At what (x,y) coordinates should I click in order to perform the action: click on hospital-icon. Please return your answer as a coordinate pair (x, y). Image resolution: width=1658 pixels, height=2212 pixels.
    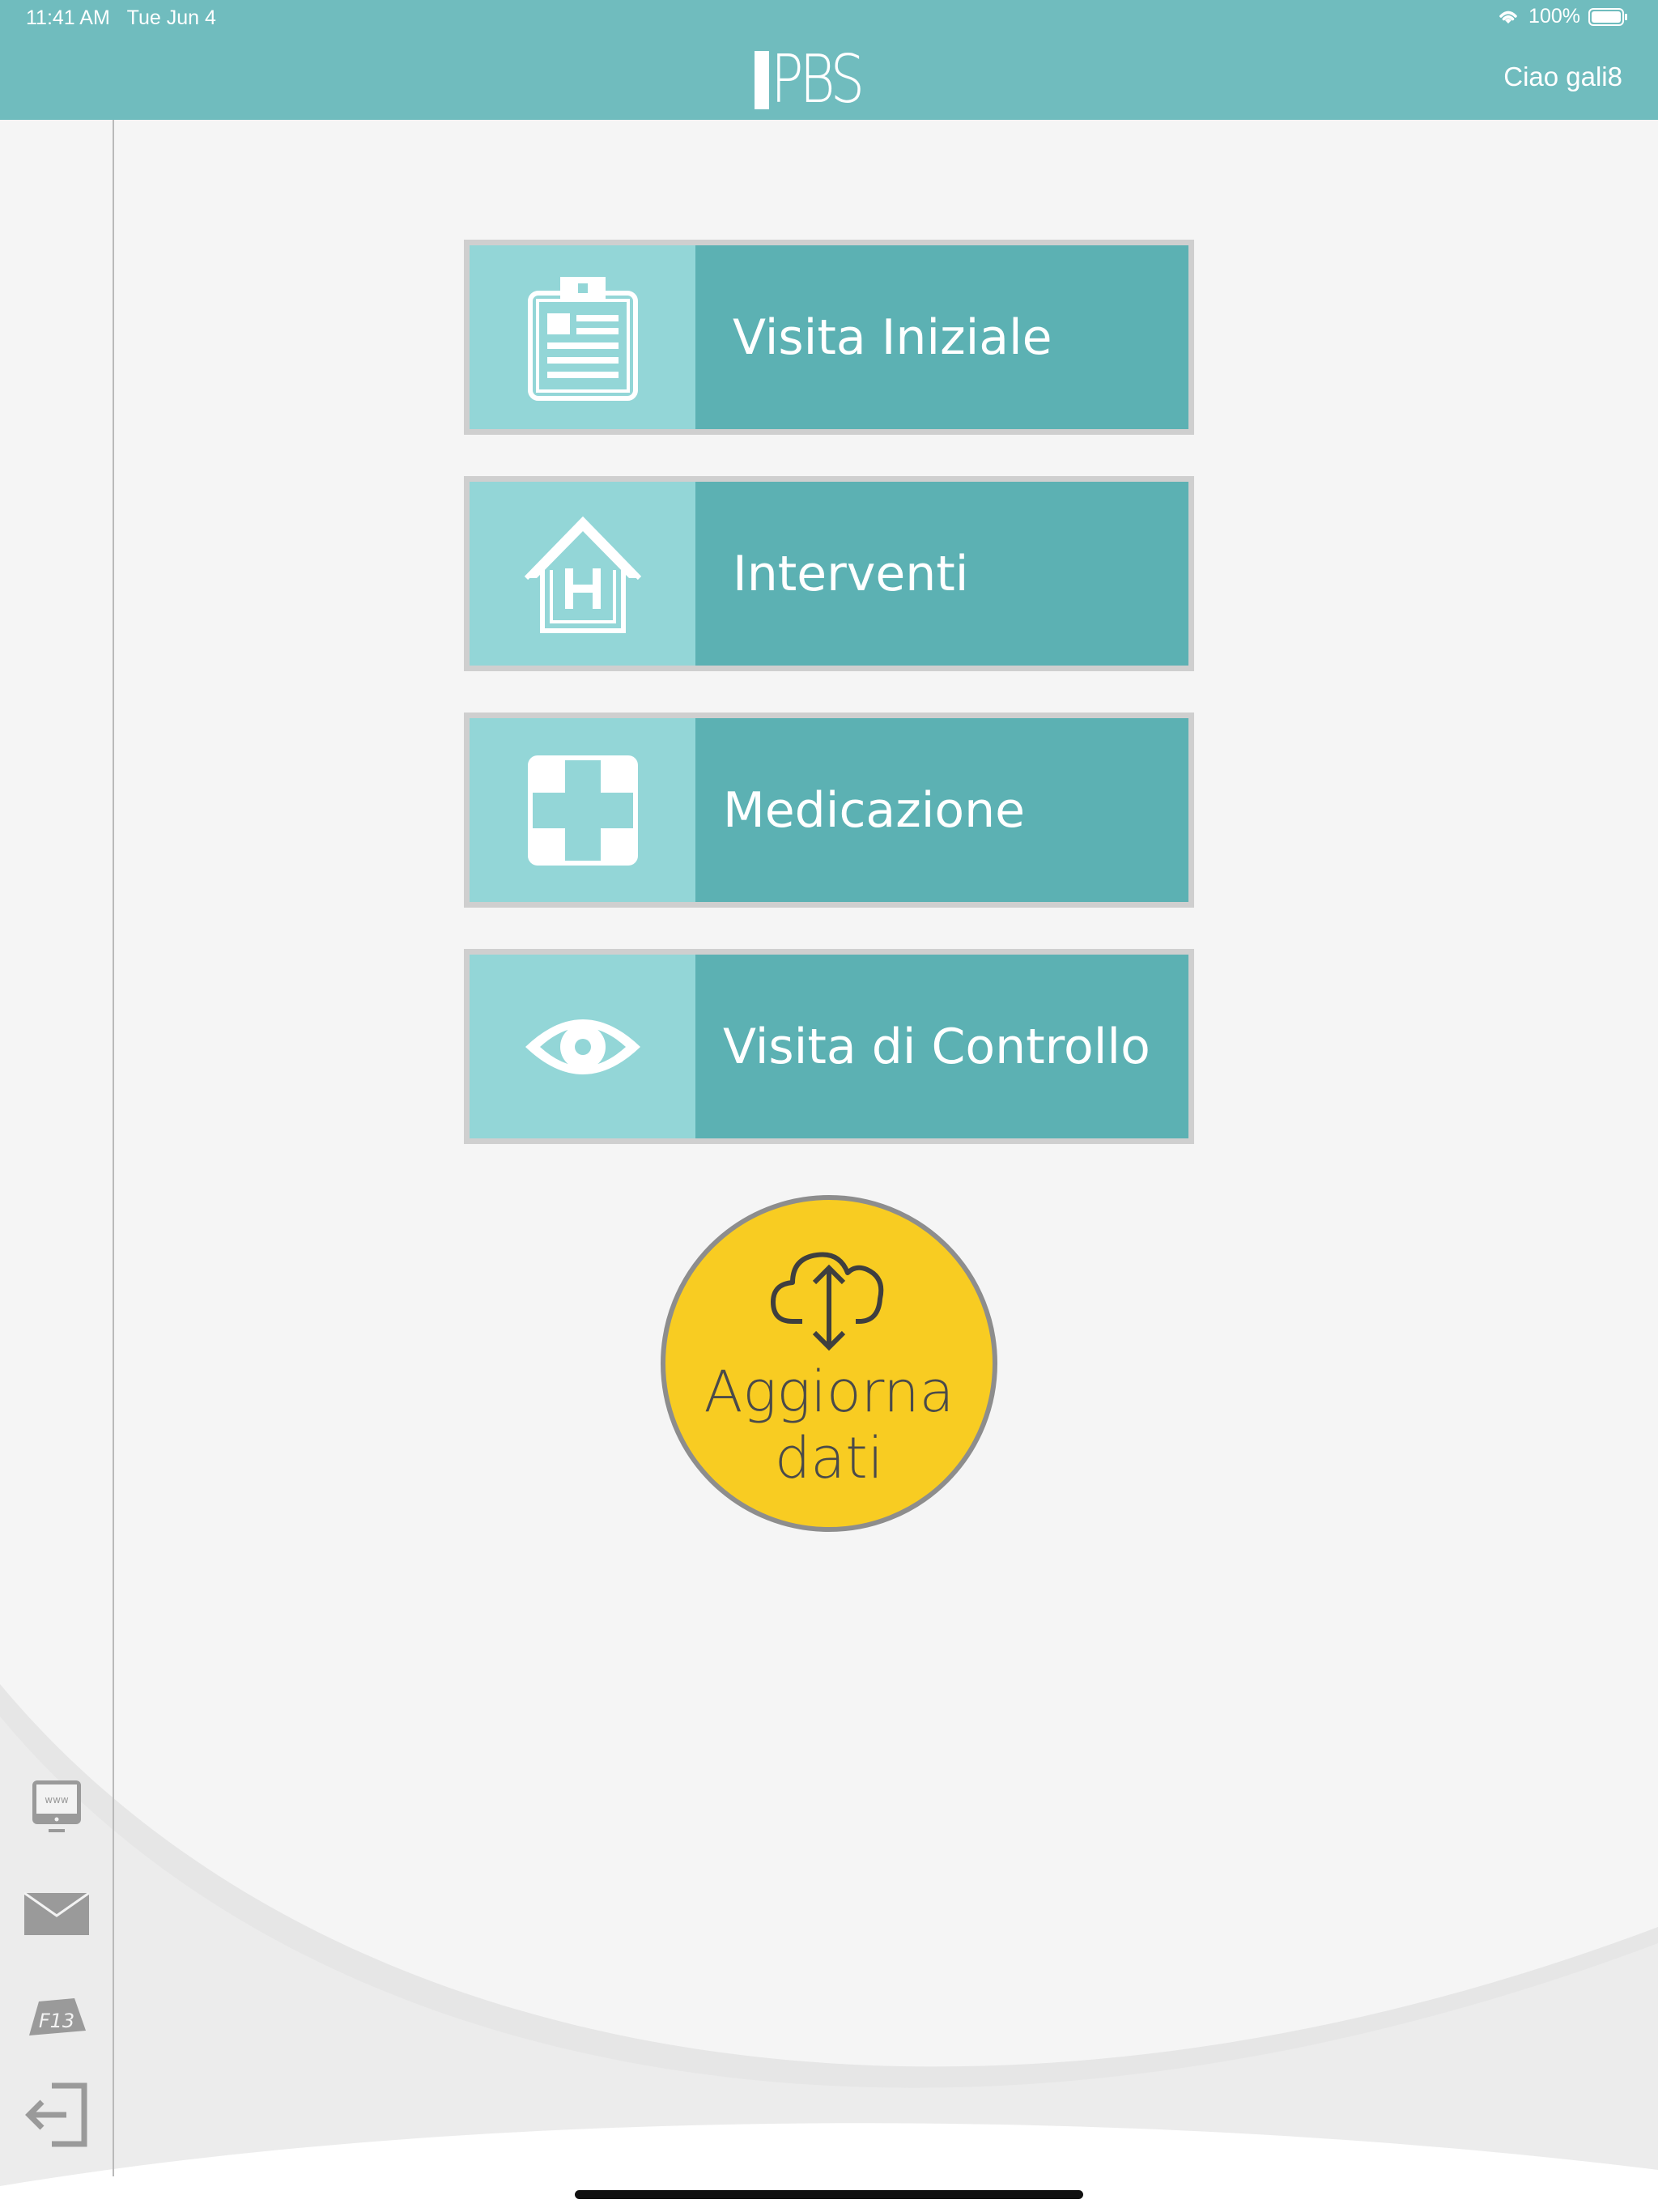
    Looking at the image, I should click on (582, 574).